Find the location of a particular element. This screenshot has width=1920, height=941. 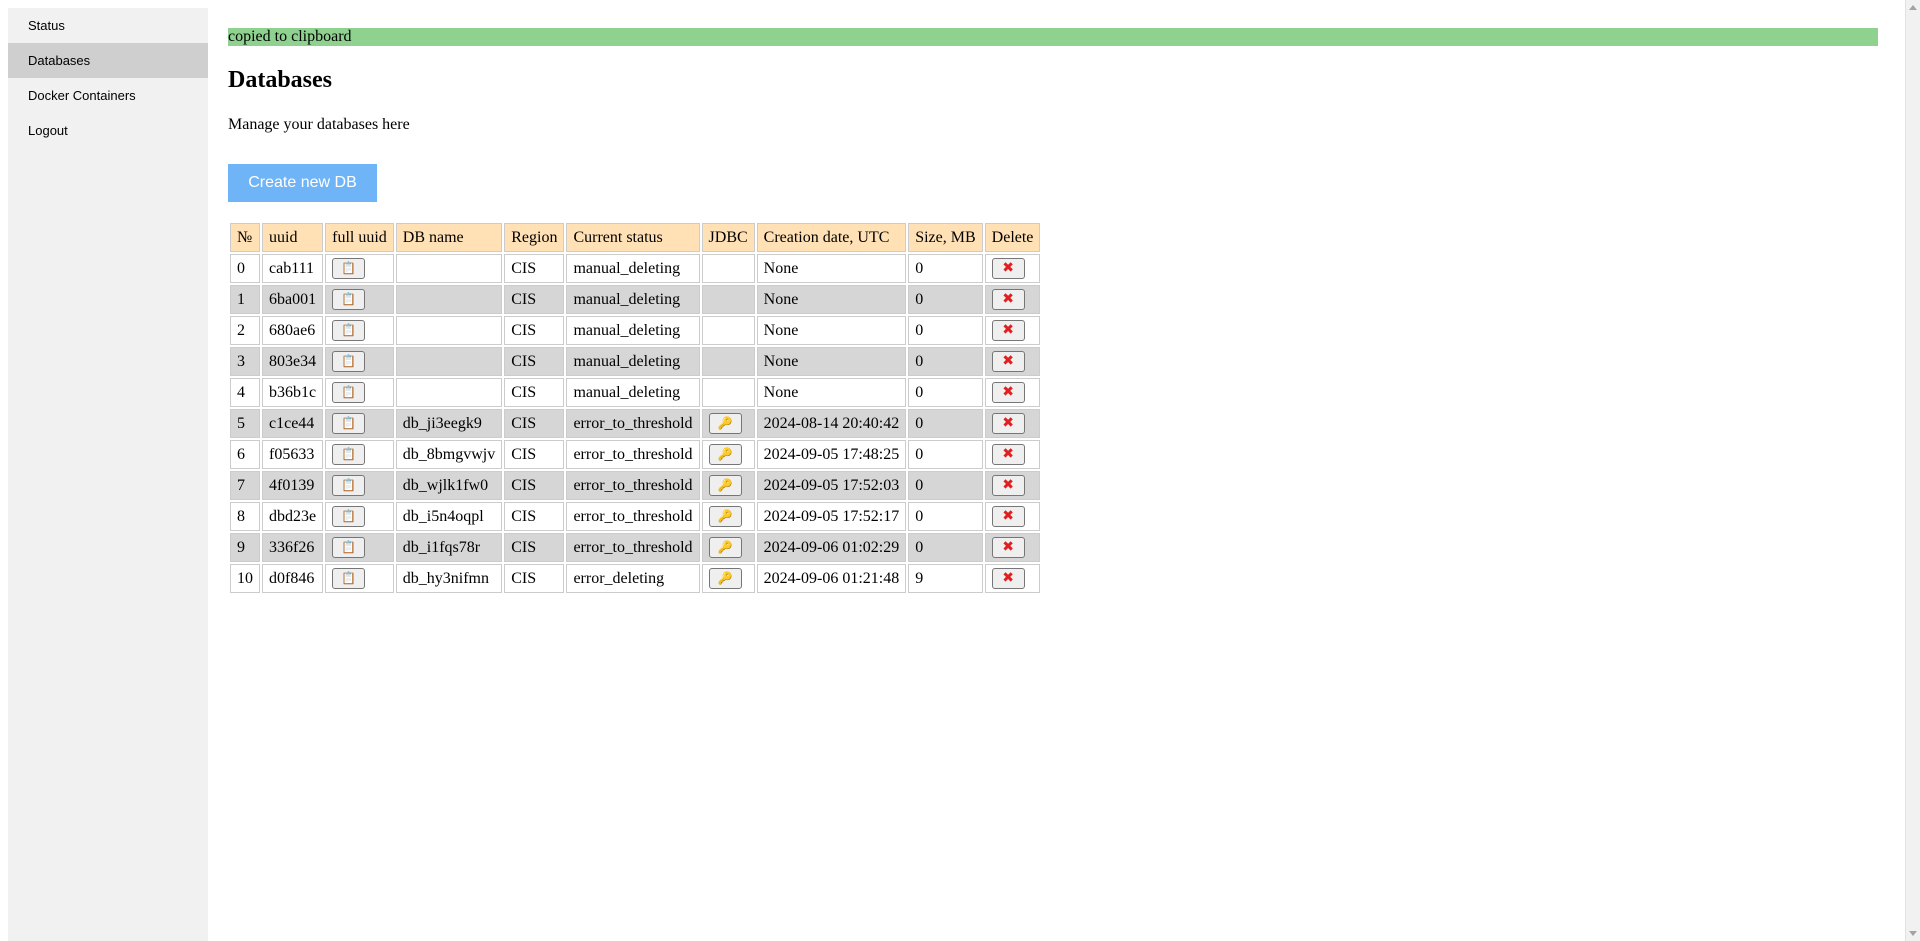

uuid-cell: f05633 is located at coordinates (293, 454).